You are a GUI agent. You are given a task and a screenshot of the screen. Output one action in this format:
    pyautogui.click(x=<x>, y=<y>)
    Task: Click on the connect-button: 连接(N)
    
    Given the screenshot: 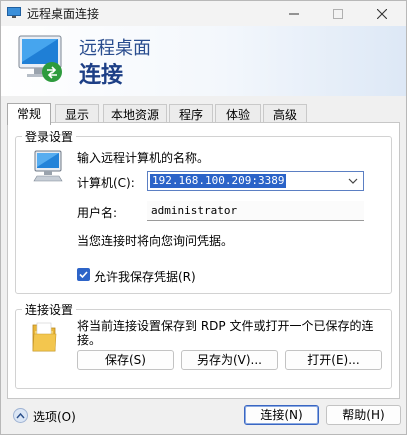 What is the action you would take?
    pyautogui.click(x=281, y=415)
    